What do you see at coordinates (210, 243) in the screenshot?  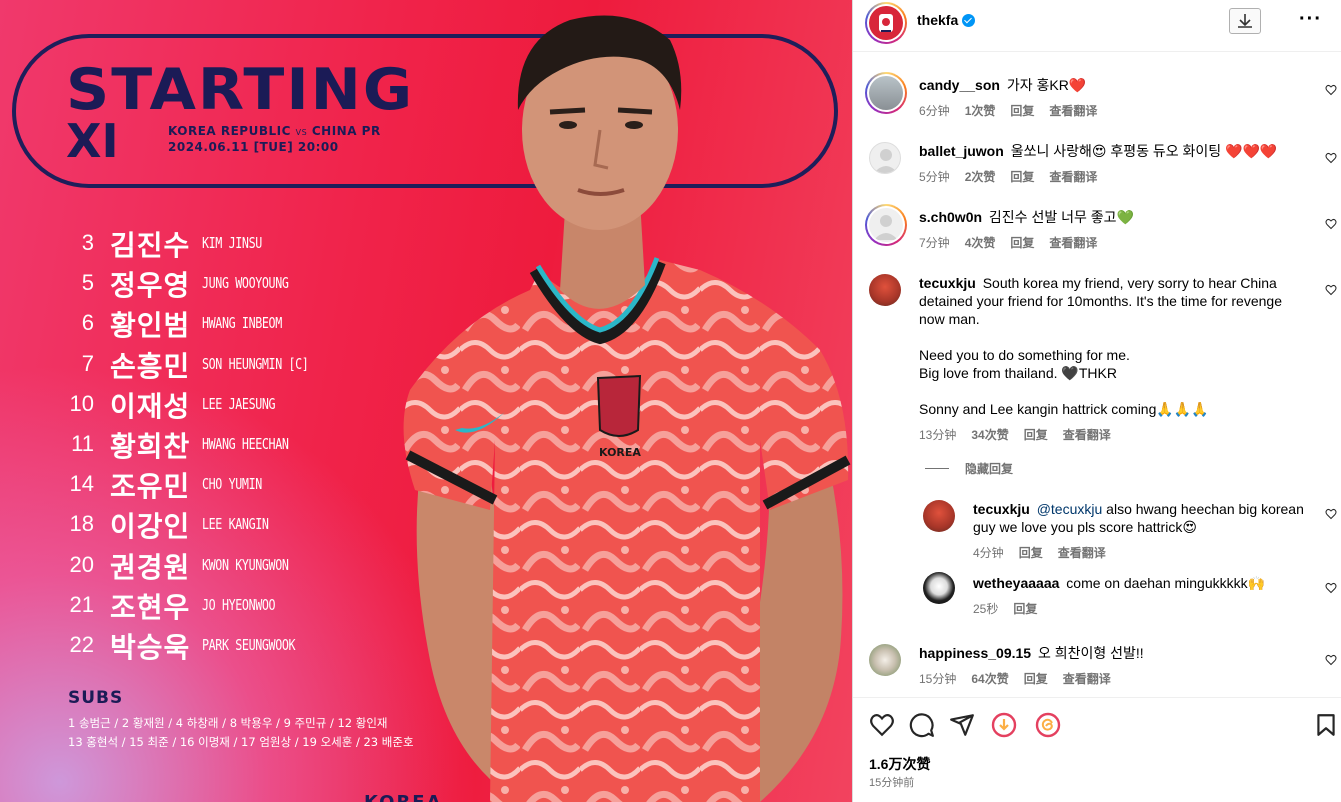 I see `lineup-player-row: 3 김진수 KIM JINSU` at bounding box center [210, 243].